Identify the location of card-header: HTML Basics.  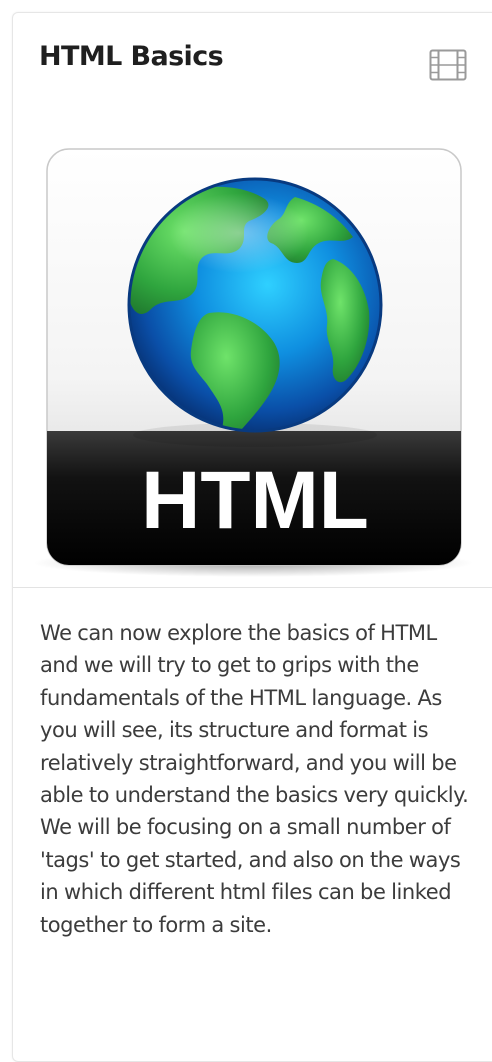
(252, 63).